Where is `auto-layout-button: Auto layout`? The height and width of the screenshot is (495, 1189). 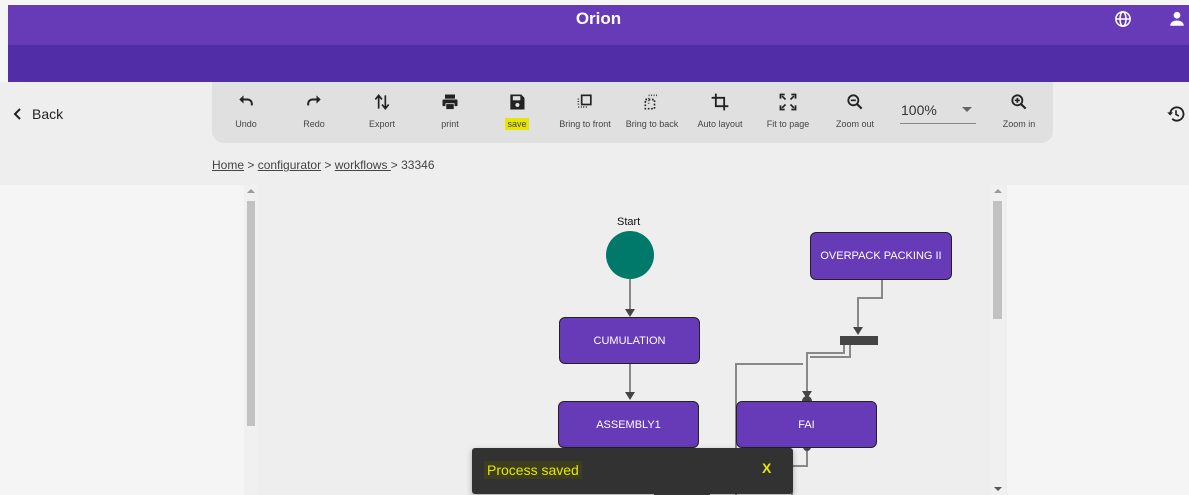 auto-layout-button: Auto layout is located at coordinates (720, 112).